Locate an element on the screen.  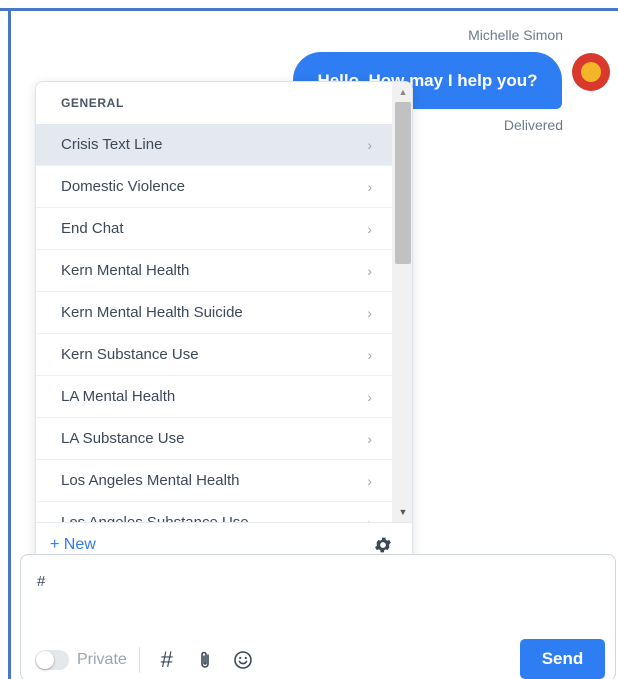
private-toggle is located at coordinates (52, 660).